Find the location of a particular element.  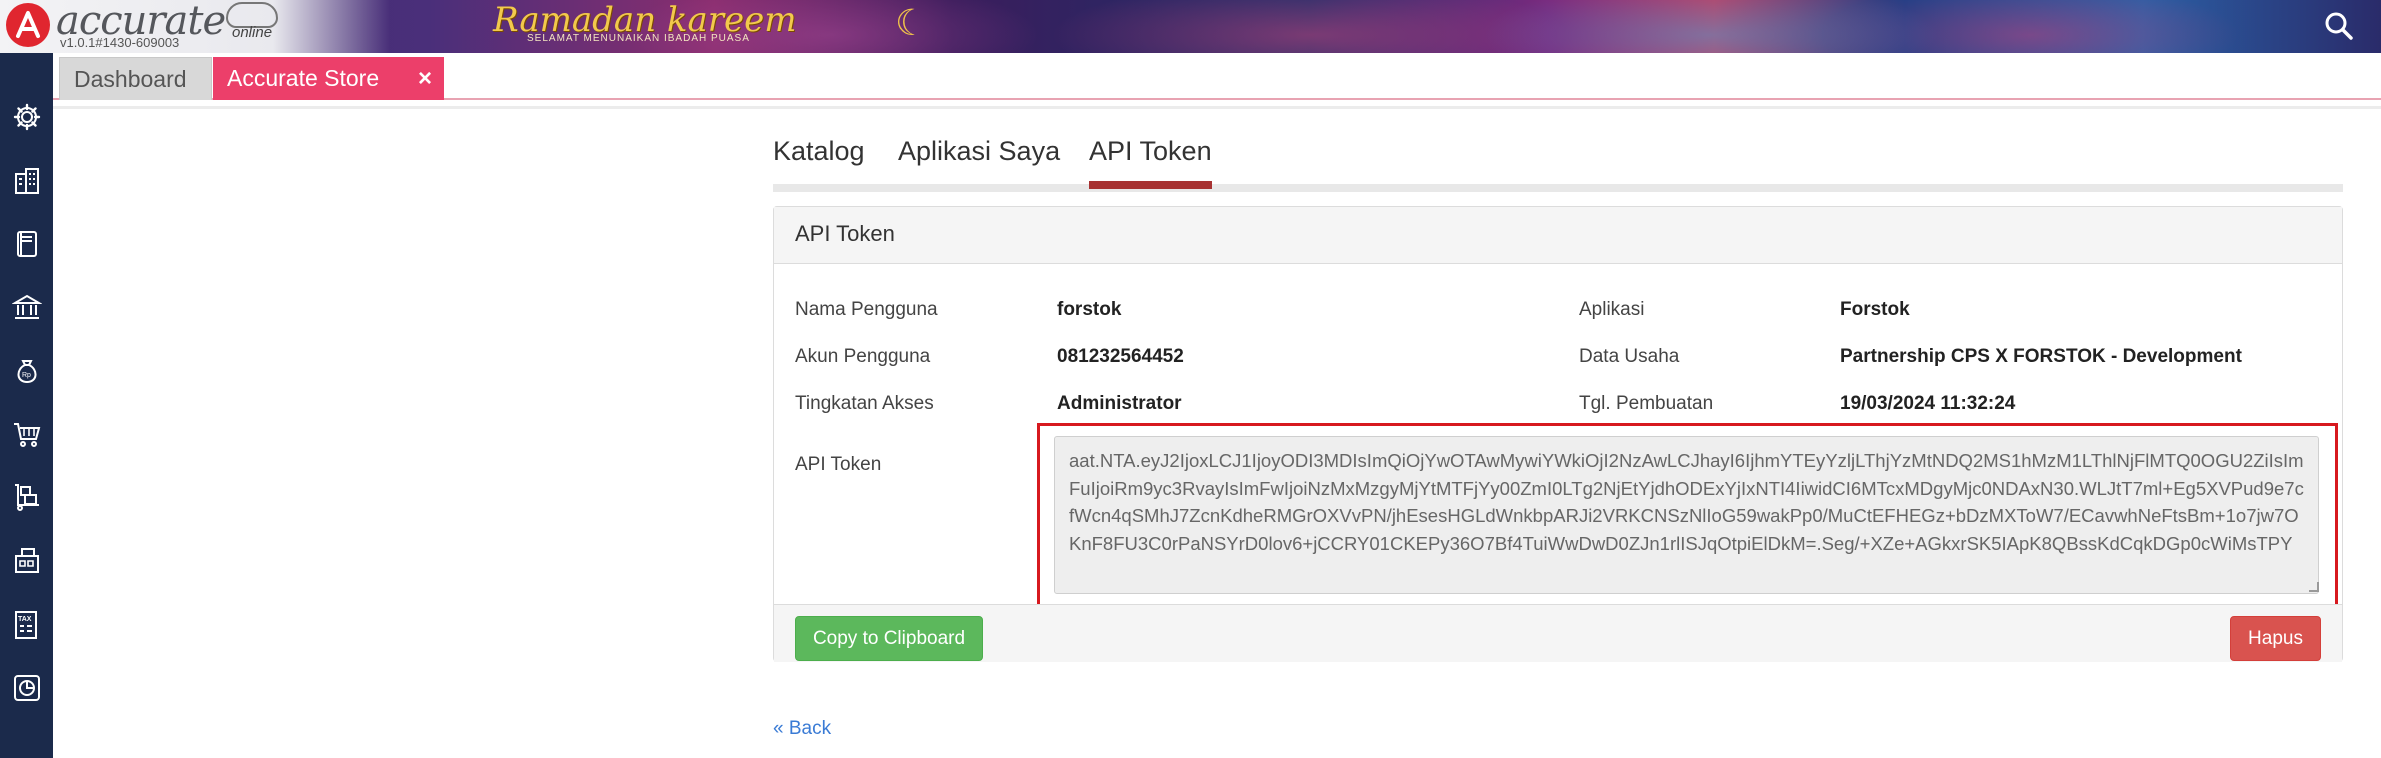

label-akun-pengguna: Akun Pengguna is located at coordinates (863, 356).